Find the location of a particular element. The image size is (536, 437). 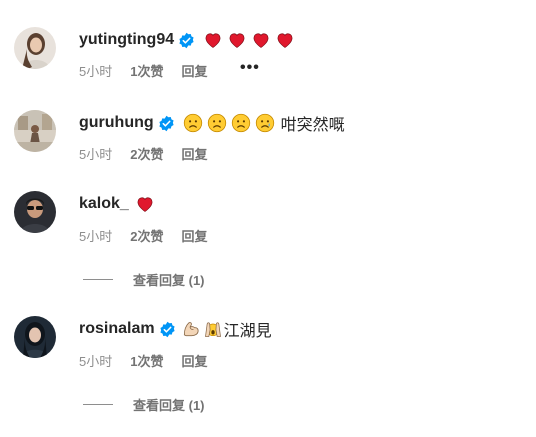

username: rosinalam is located at coordinates (117, 329).